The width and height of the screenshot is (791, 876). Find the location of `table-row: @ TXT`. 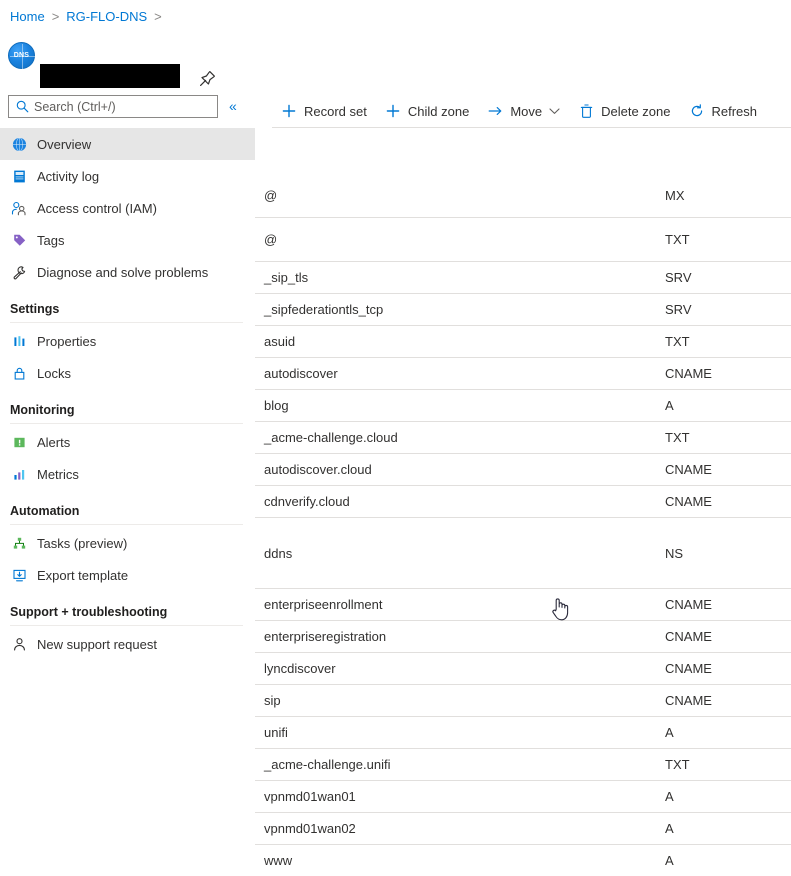

table-row: @ TXT is located at coordinates (523, 240).